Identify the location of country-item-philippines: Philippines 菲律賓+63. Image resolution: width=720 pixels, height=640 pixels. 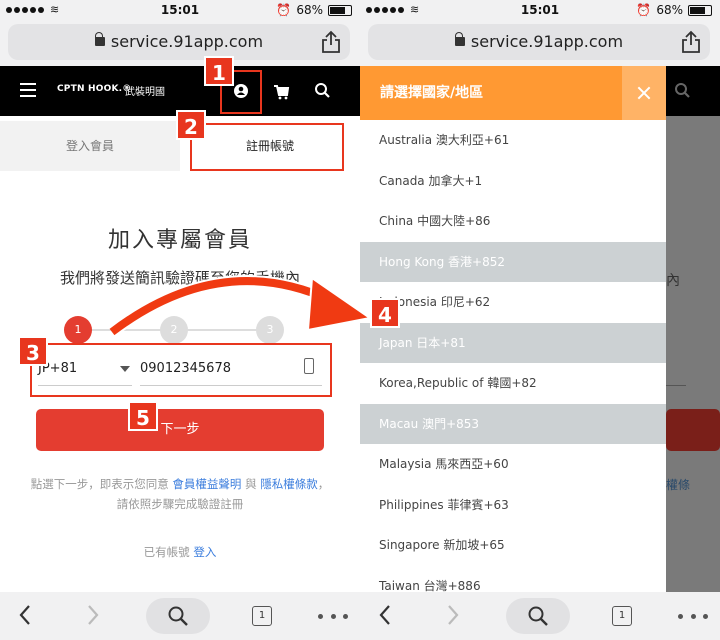
(513, 504).